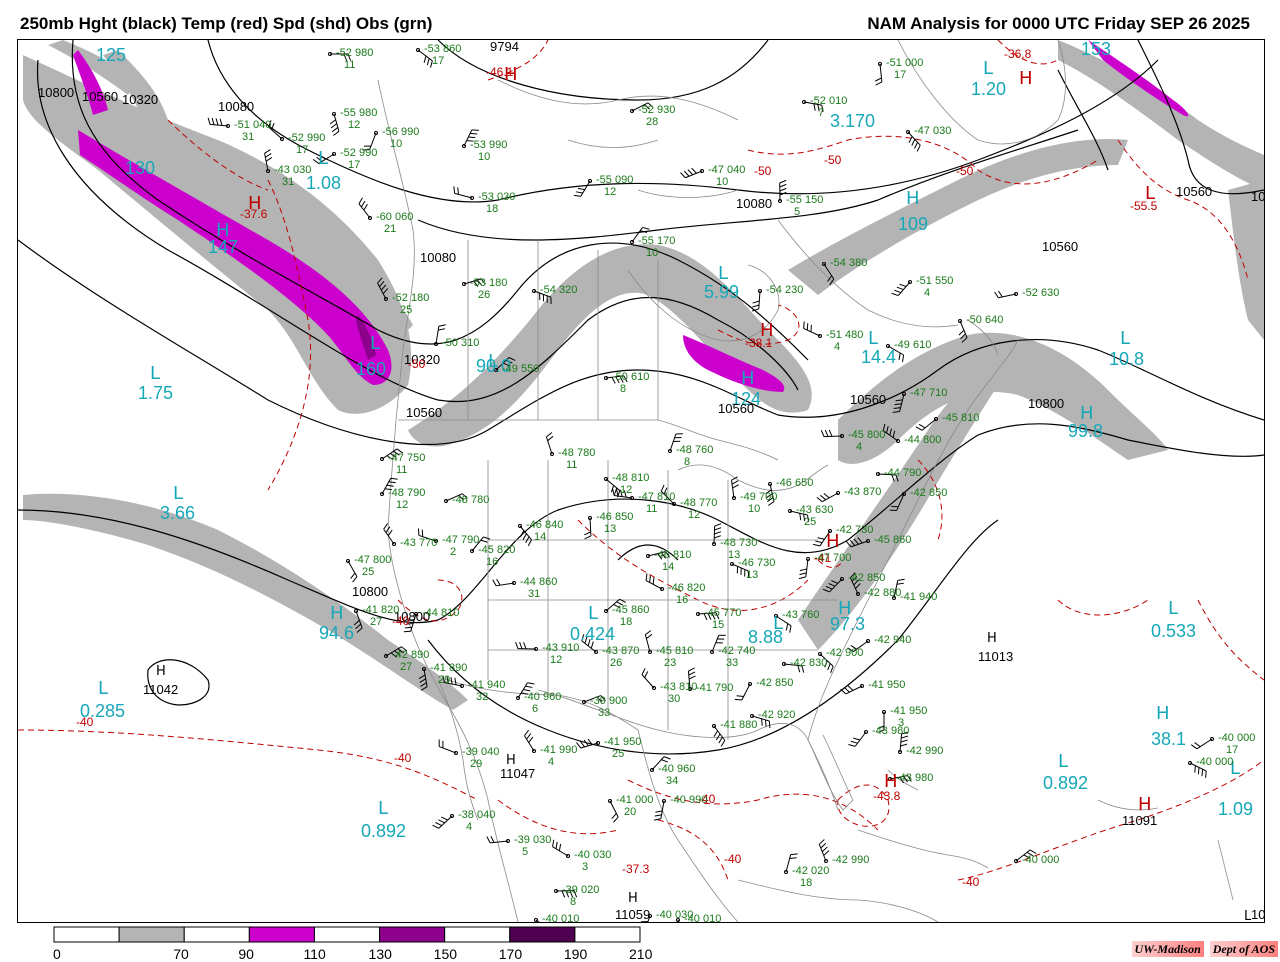 The image size is (1280, 962). I want to click on station-obs: -42 890, so click(410, 655).